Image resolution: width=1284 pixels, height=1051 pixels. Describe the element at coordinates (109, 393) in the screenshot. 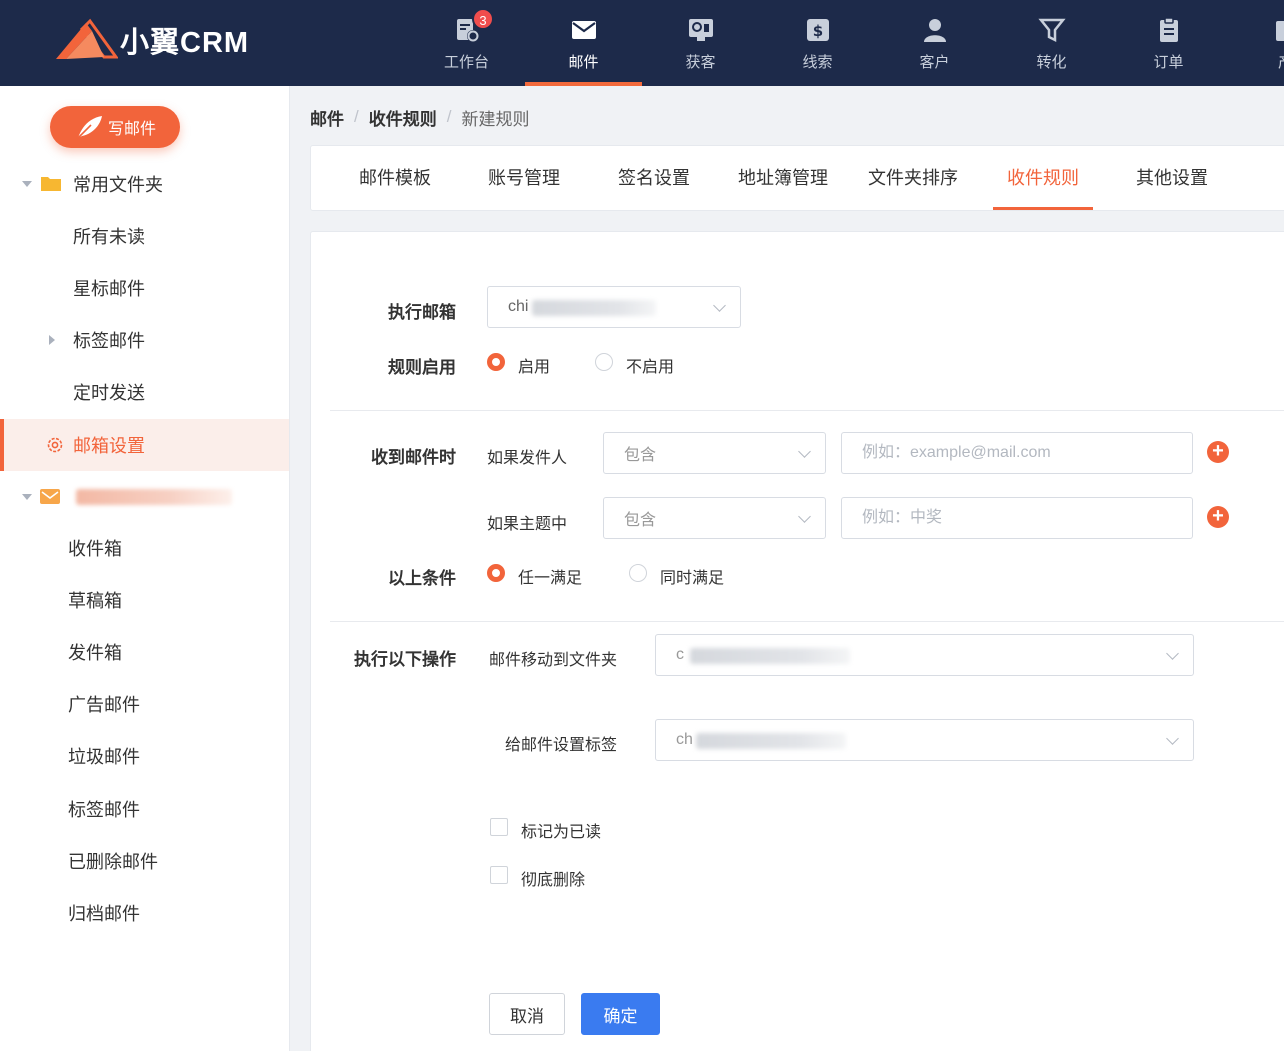

I see `sidebar-item-label: 定时发送` at that location.